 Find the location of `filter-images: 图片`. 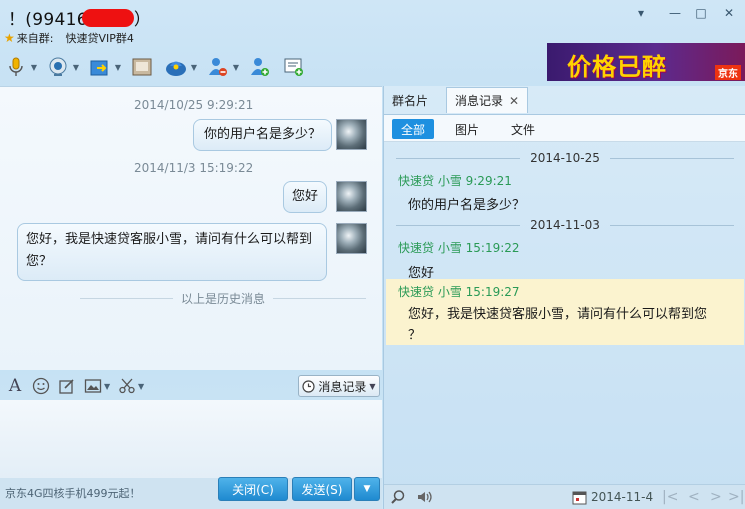

filter-images: 图片 is located at coordinates (467, 129).